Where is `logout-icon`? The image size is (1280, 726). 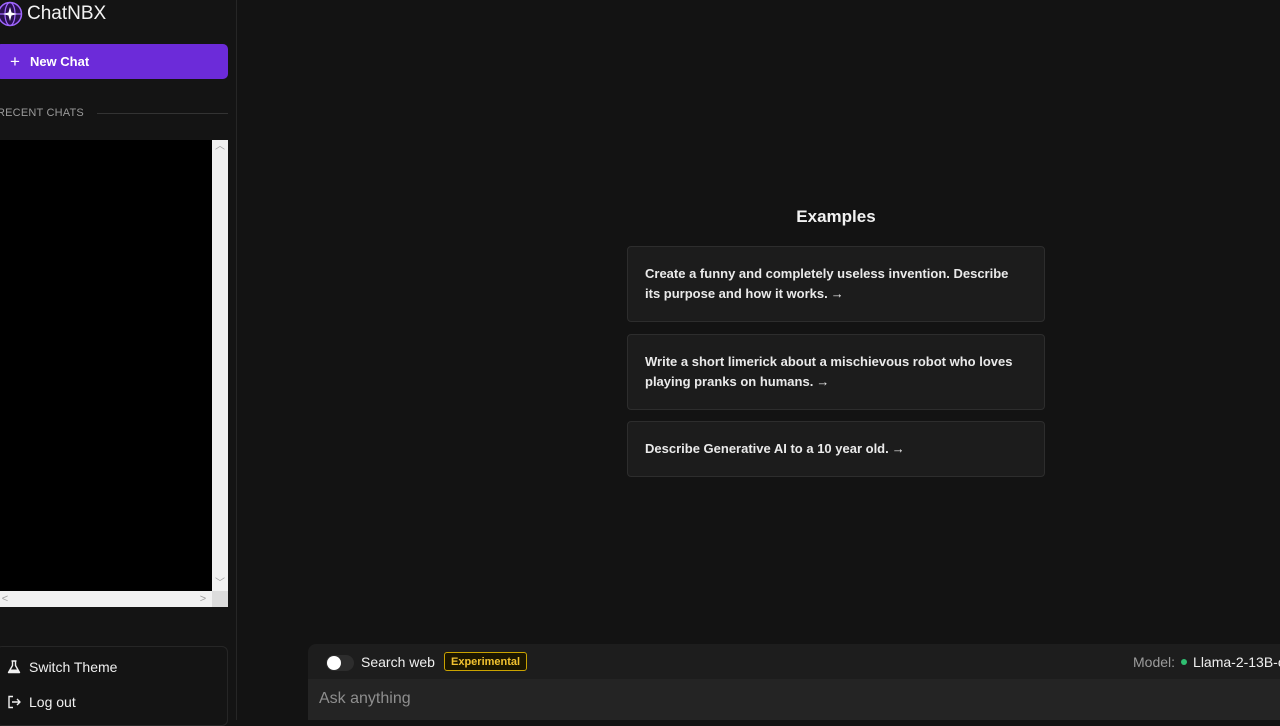 logout-icon is located at coordinates (14, 702).